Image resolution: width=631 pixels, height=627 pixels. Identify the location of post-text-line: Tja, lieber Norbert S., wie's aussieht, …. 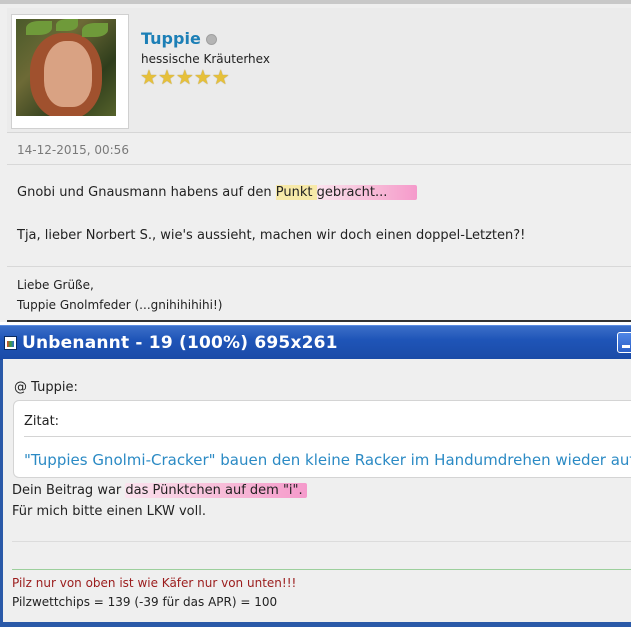
(271, 235).